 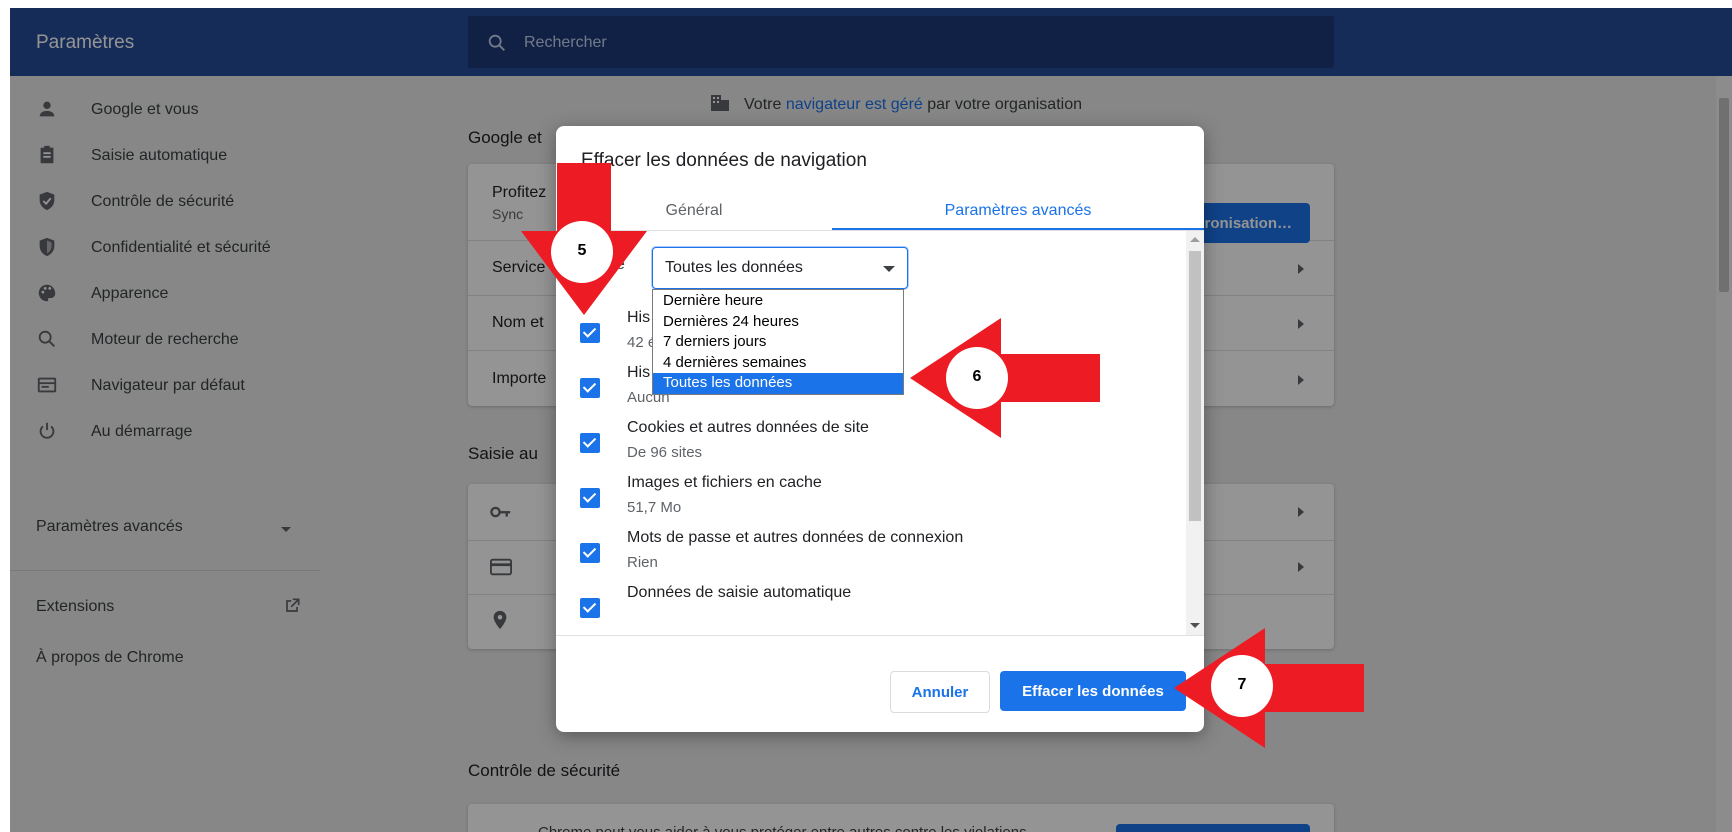 I want to click on clear-data-button-label: Effacer les données, so click(x=1093, y=691).